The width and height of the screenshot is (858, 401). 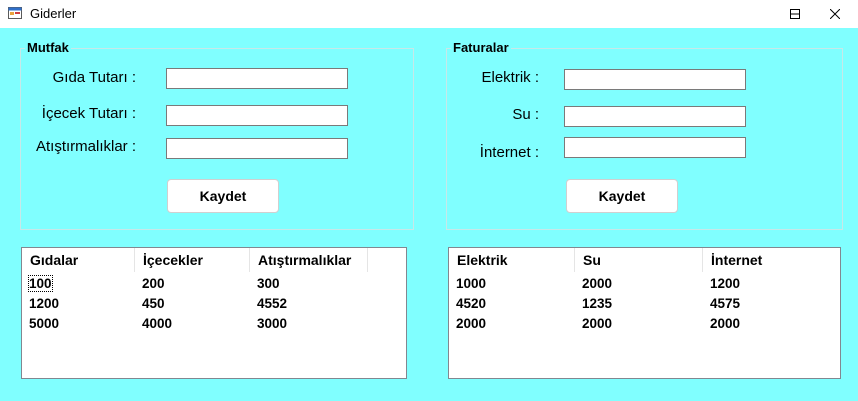 I want to click on maximize-icon, so click(x=795, y=14).